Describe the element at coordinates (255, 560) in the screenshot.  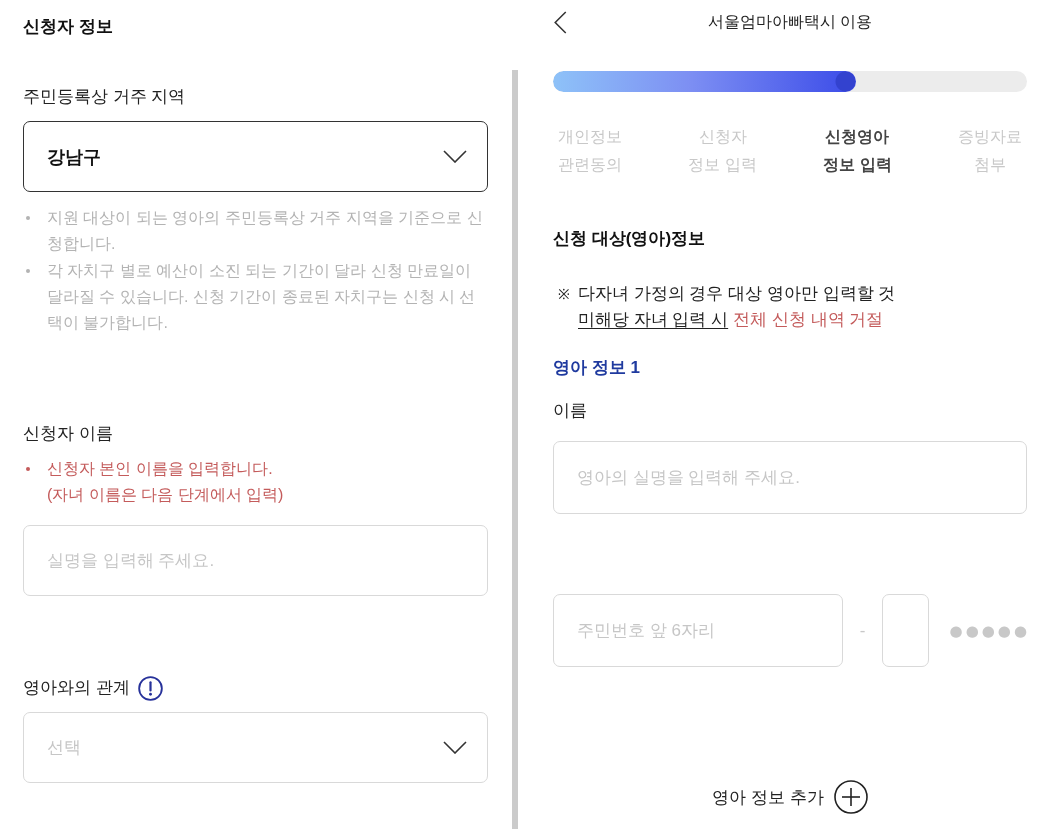
I see `name-input: 실명을 입력해 주세요.` at that location.